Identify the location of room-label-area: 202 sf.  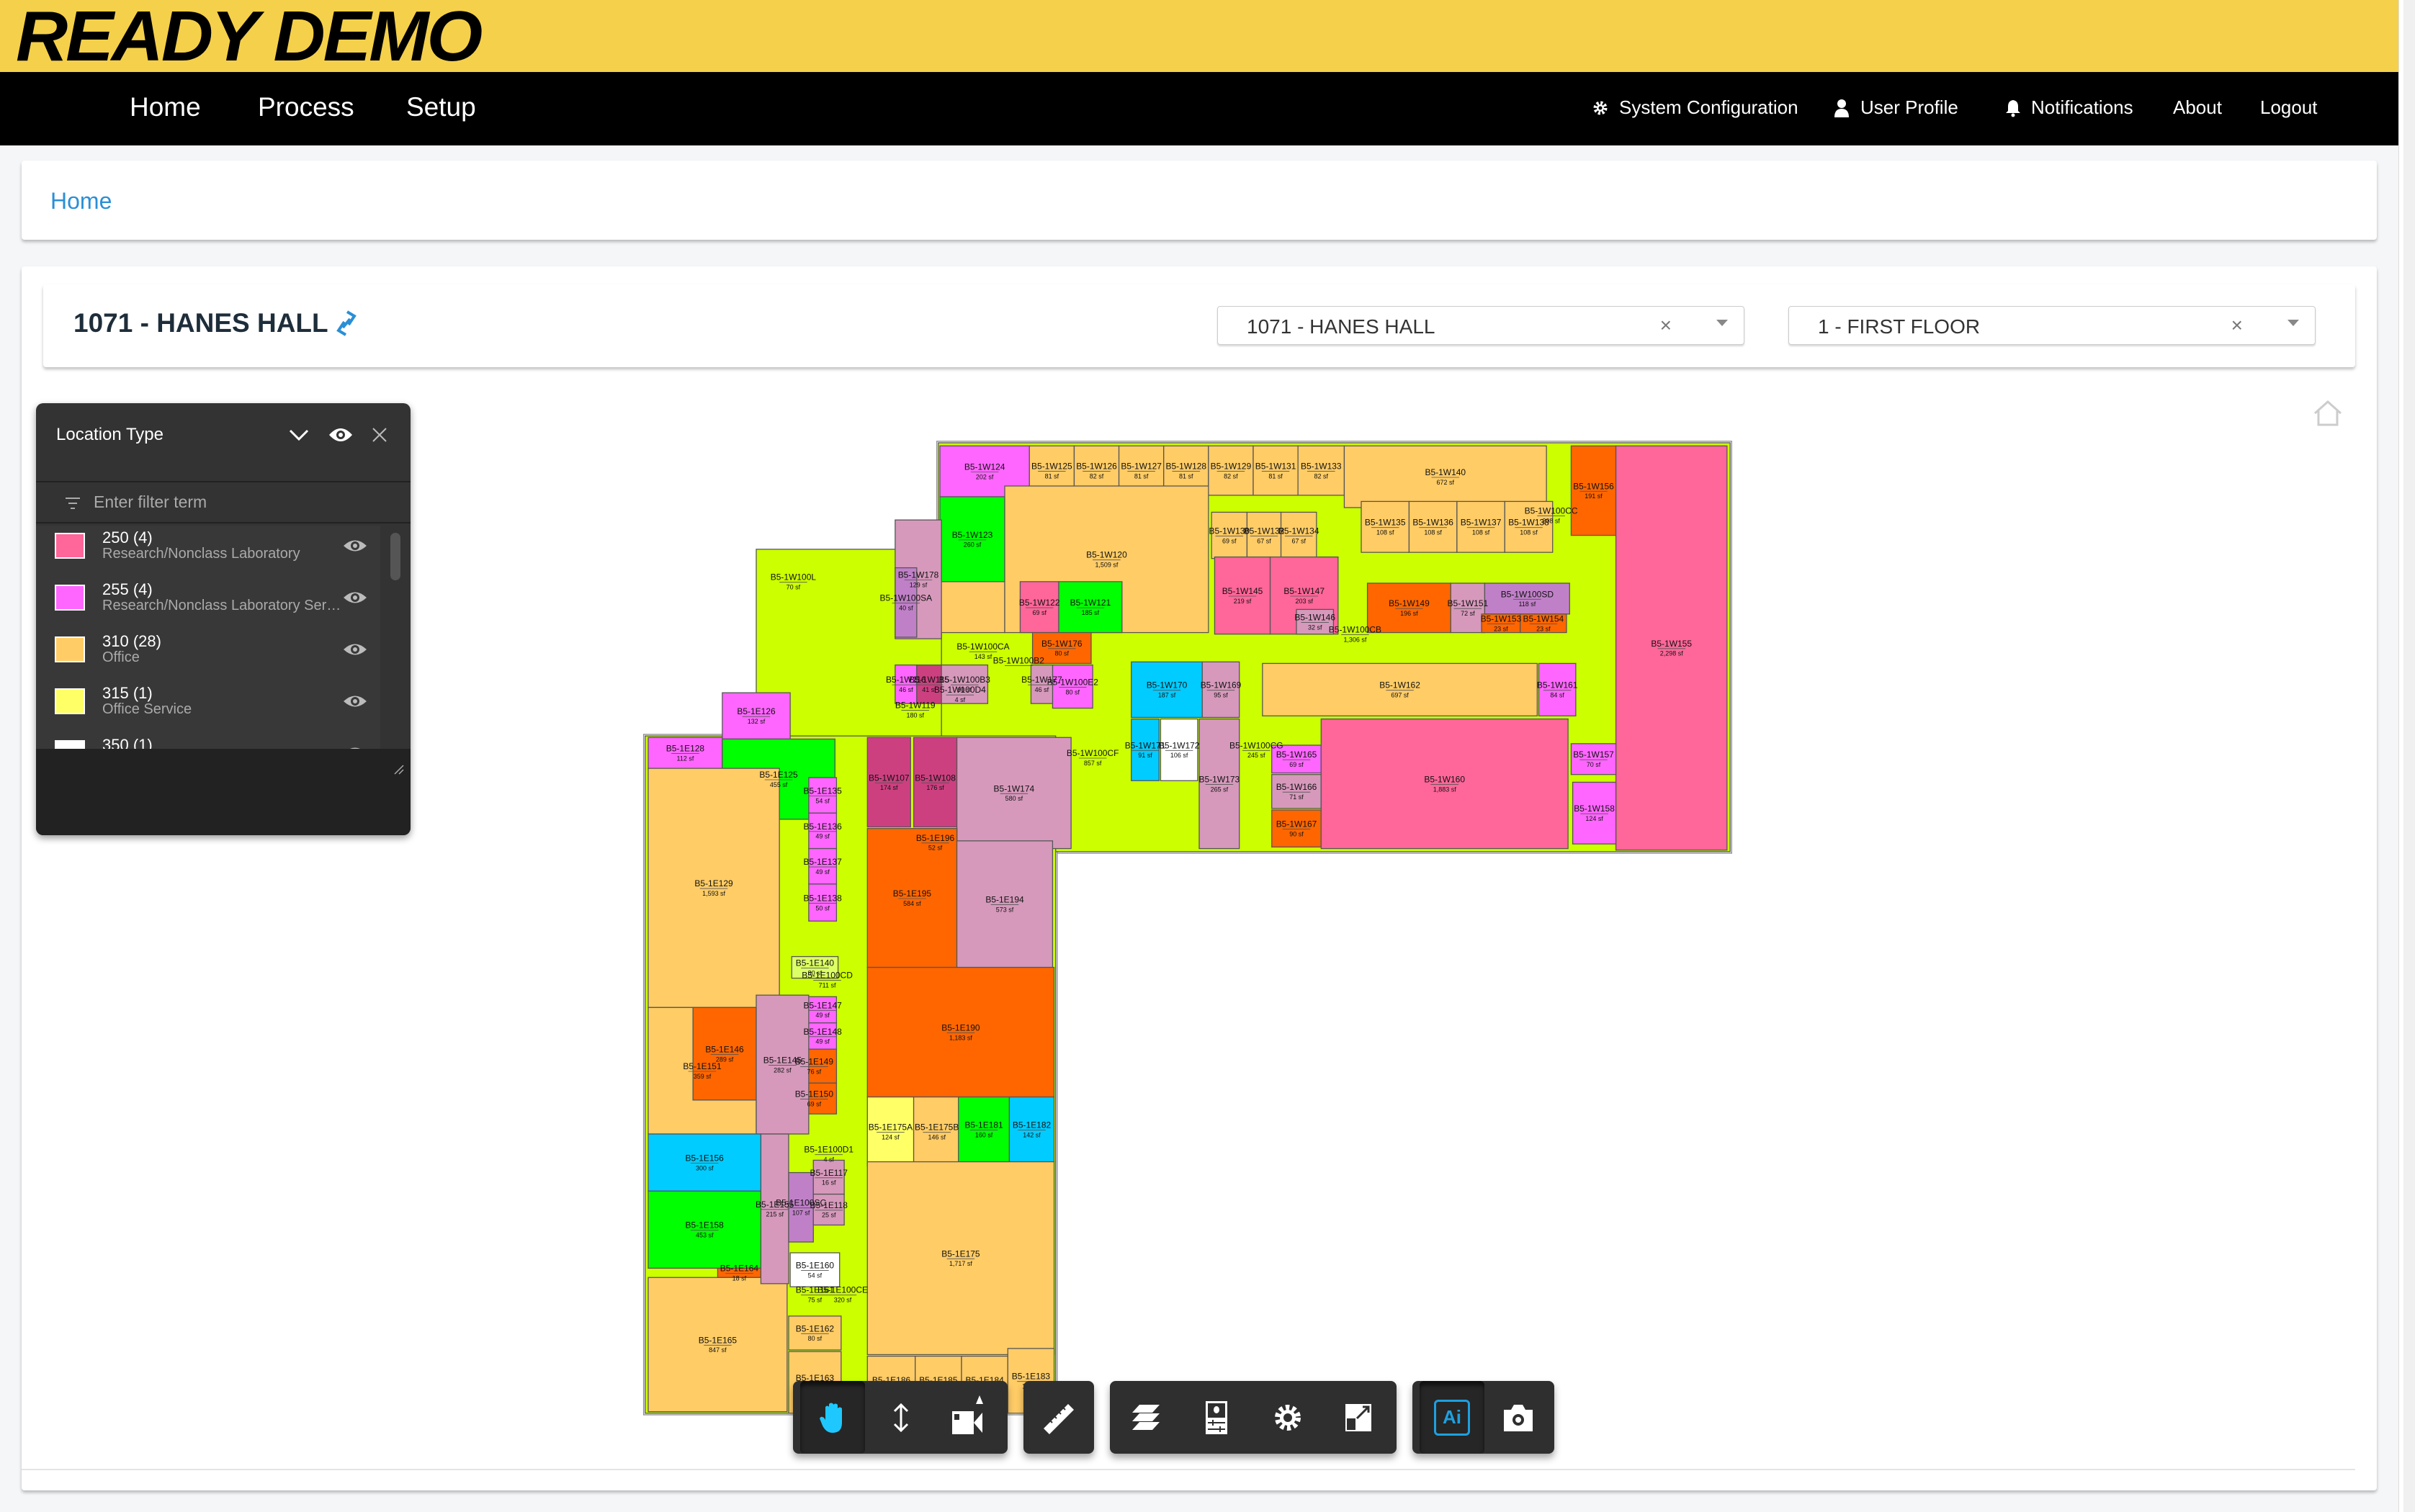
(985, 476).